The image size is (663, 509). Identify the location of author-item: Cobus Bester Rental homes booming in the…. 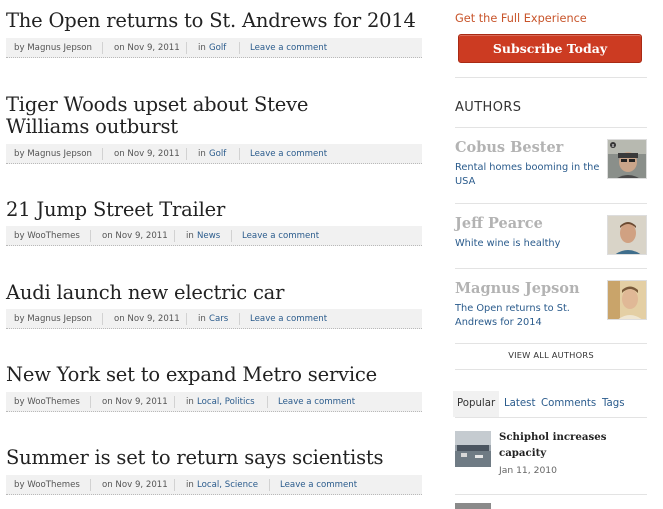
(551, 164).